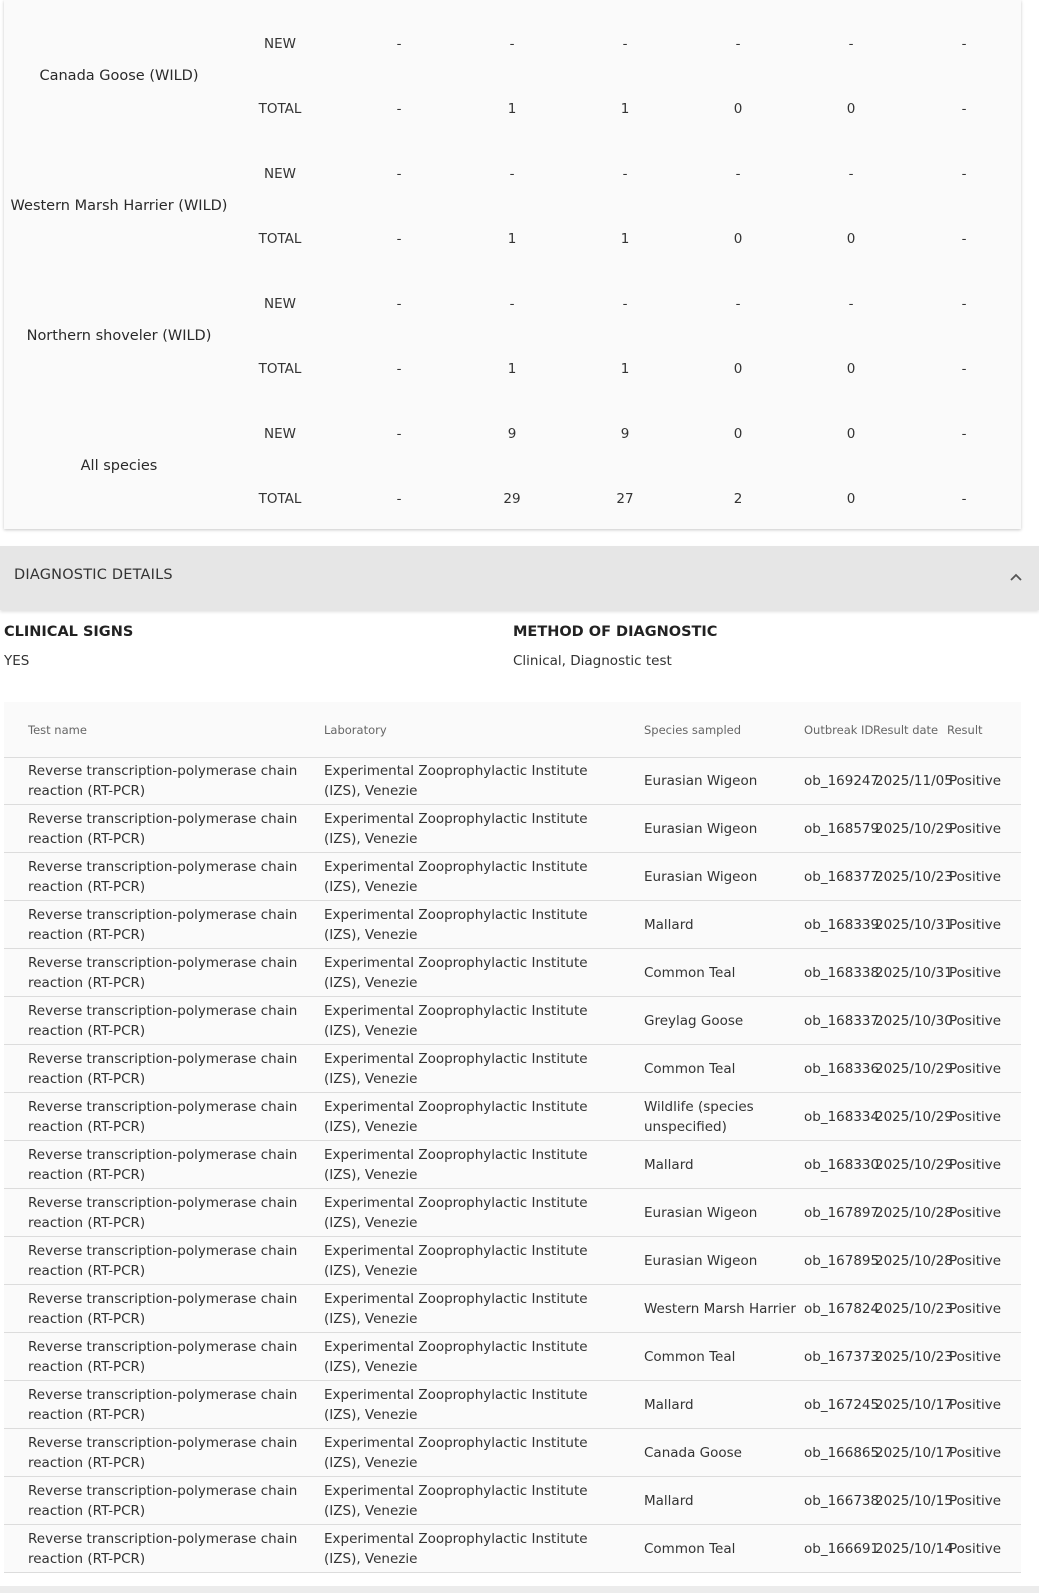 The image size is (1039, 1593). Describe the element at coordinates (905, 730) in the screenshot. I see `header-result-date: Result date` at that location.